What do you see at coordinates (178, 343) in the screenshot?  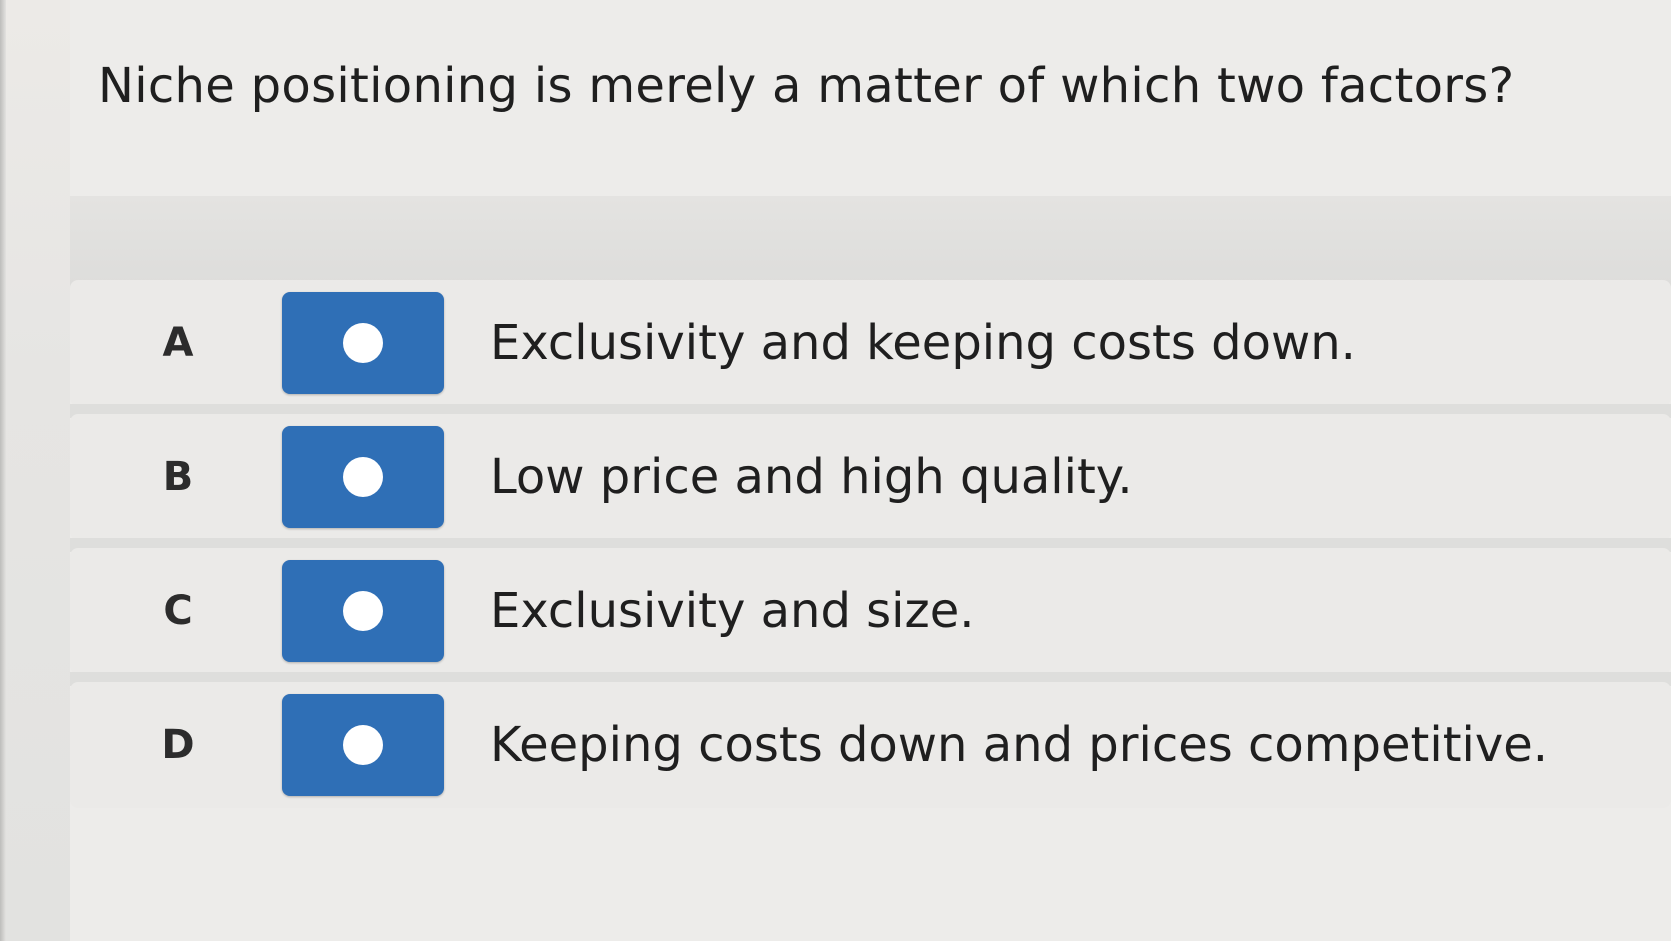 I see `option-letter: A` at bounding box center [178, 343].